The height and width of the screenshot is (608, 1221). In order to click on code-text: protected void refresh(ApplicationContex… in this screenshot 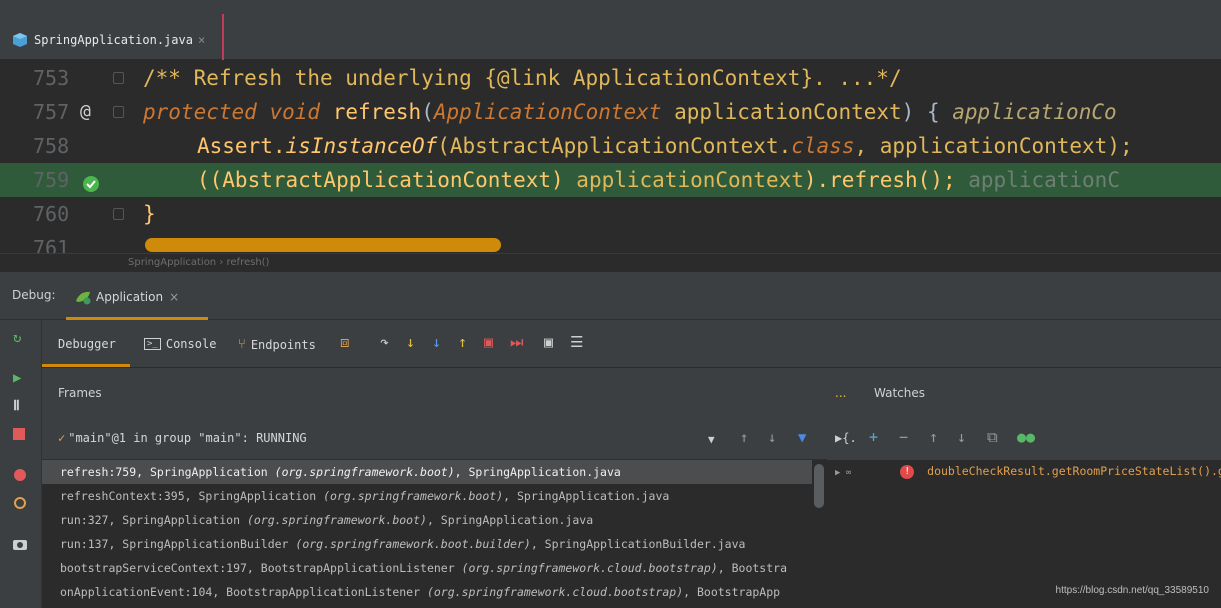, I will do `click(630, 112)`.